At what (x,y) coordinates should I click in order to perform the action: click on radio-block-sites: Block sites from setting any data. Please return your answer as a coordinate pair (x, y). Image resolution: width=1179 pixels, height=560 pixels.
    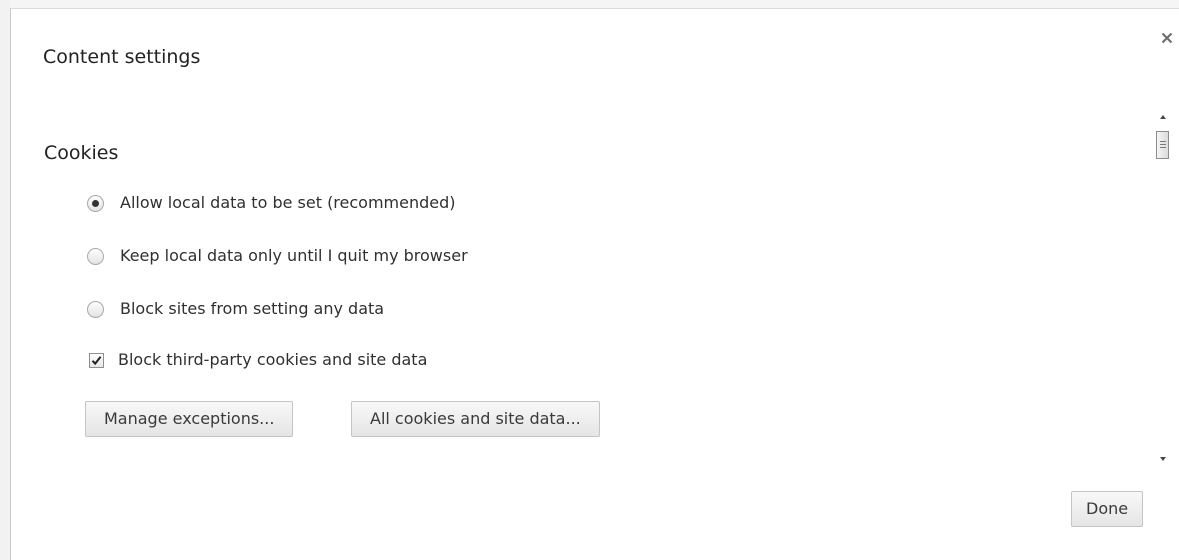
    Looking at the image, I should click on (235, 309).